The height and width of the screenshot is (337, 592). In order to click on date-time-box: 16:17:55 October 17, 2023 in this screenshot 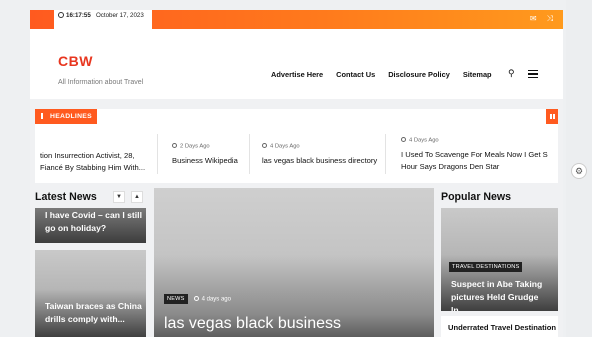, I will do `click(103, 19)`.